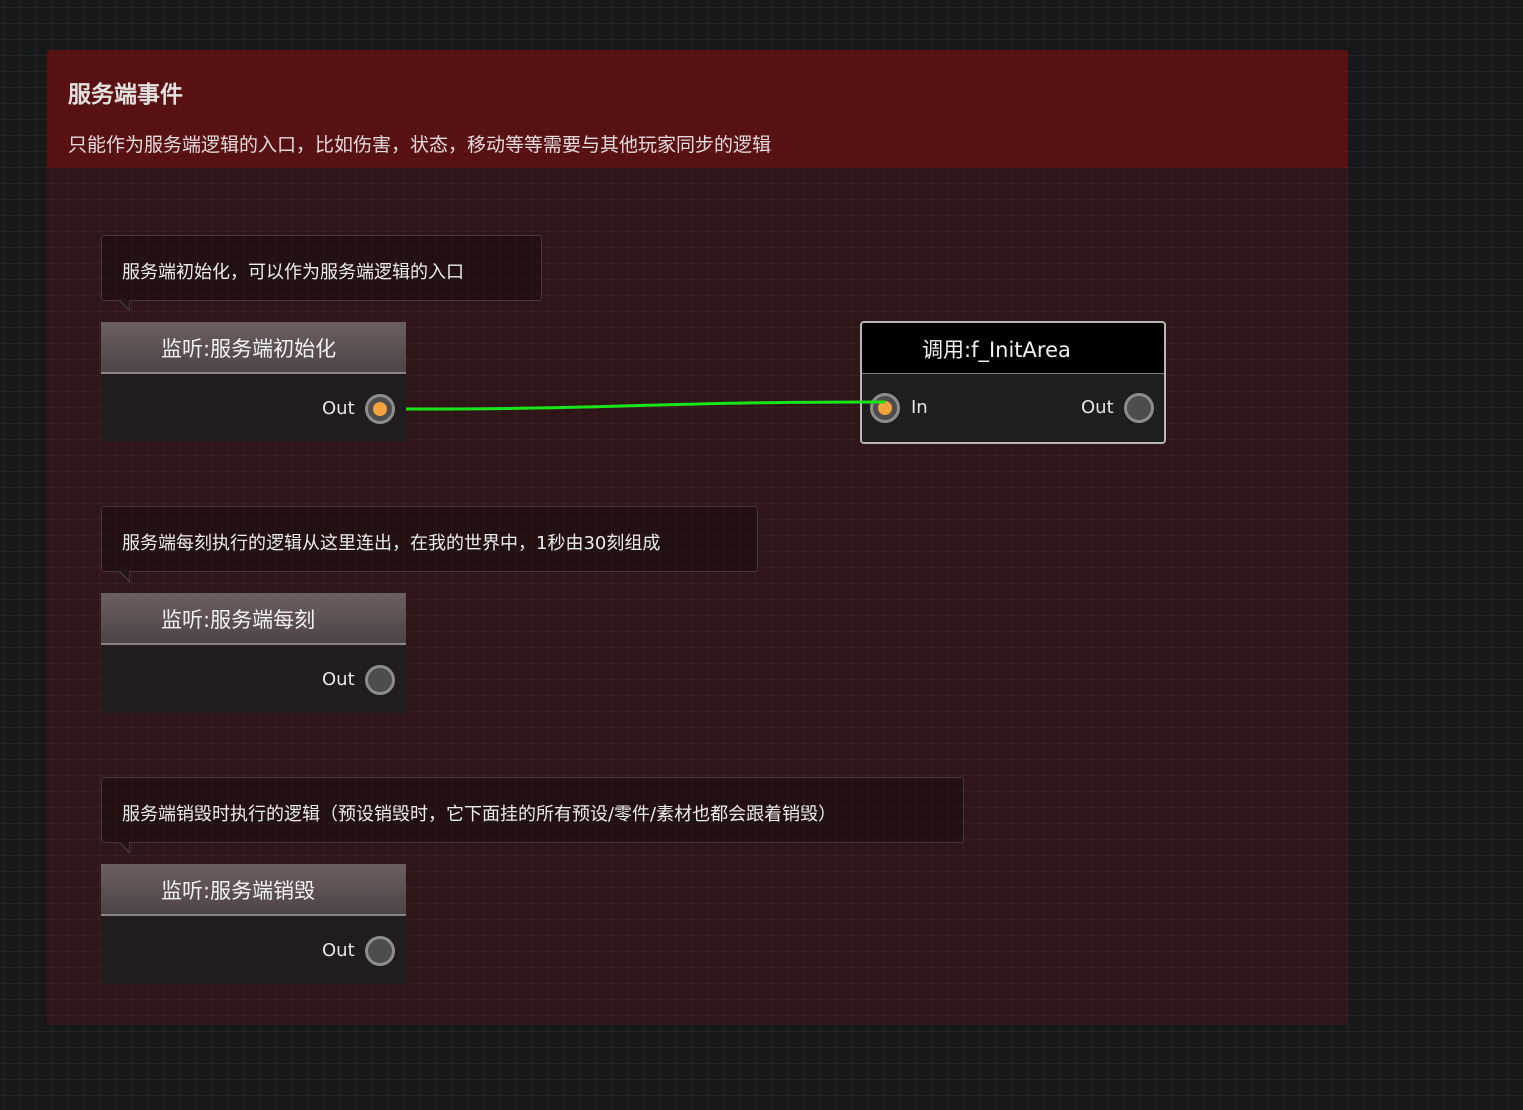  Describe the element at coordinates (238, 891) in the screenshot. I see `node-title: 监听:服务端销毁` at that location.